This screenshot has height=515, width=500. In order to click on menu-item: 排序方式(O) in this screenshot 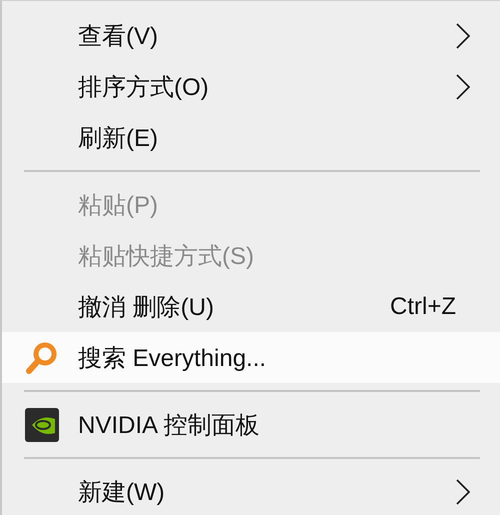, I will do `click(251, 86)`.